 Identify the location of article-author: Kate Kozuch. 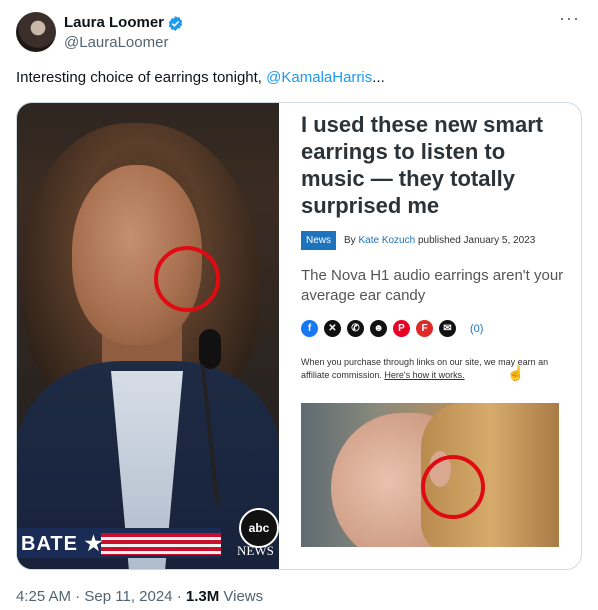
(387, 240).